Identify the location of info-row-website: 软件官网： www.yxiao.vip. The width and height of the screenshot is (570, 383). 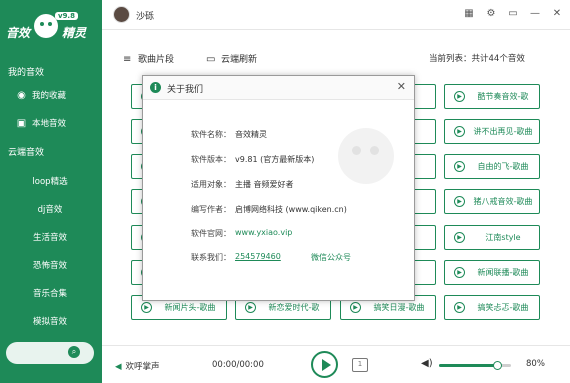
(242, 233).